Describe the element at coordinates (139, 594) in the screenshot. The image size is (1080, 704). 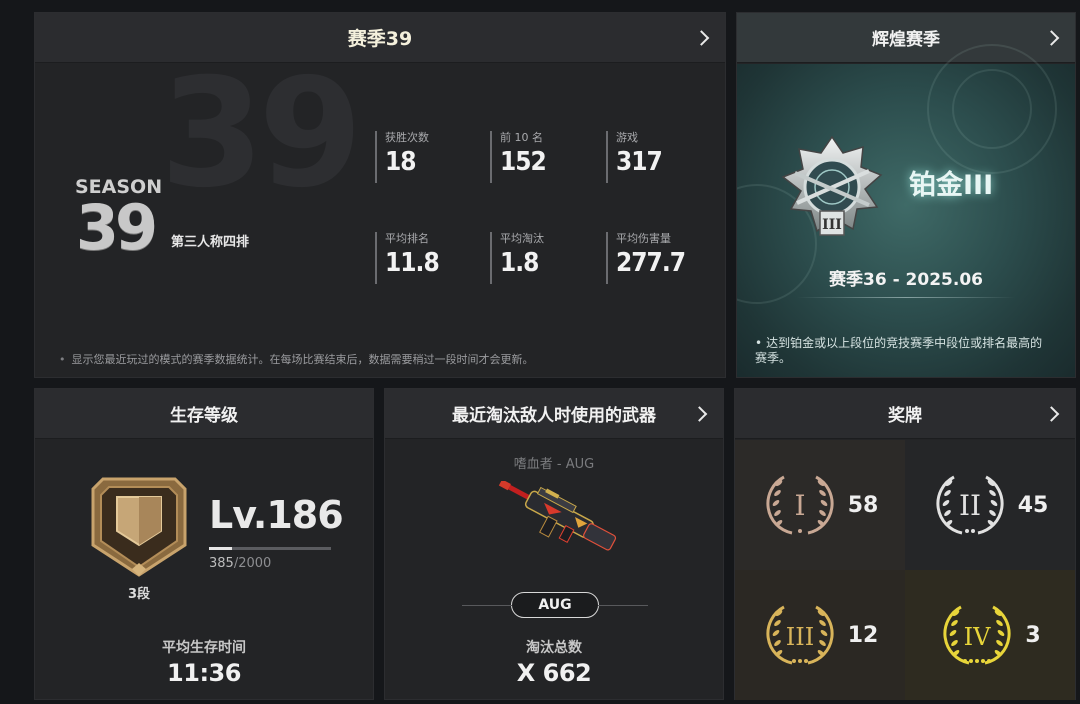
I see `tier-label: 3段` at that location.